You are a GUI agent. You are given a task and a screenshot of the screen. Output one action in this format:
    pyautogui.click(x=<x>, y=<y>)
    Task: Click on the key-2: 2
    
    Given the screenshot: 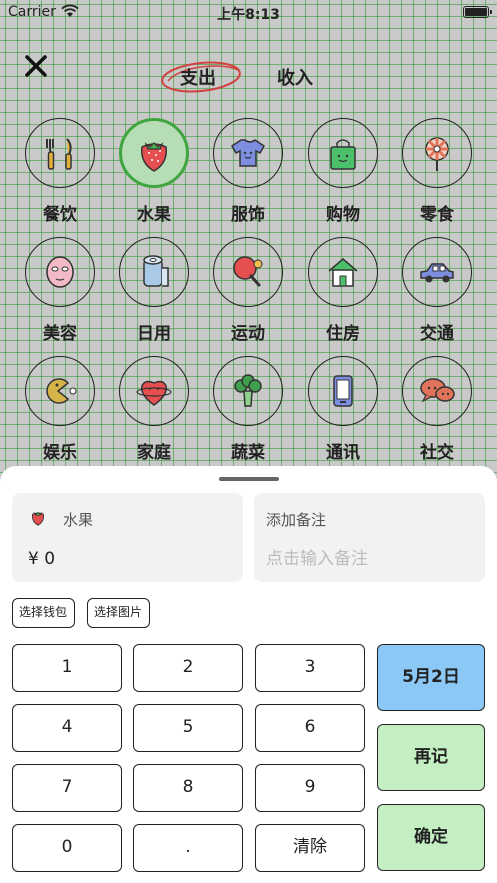 What is the action you would take?
    pyautogui.click(x=188, y=668)
    